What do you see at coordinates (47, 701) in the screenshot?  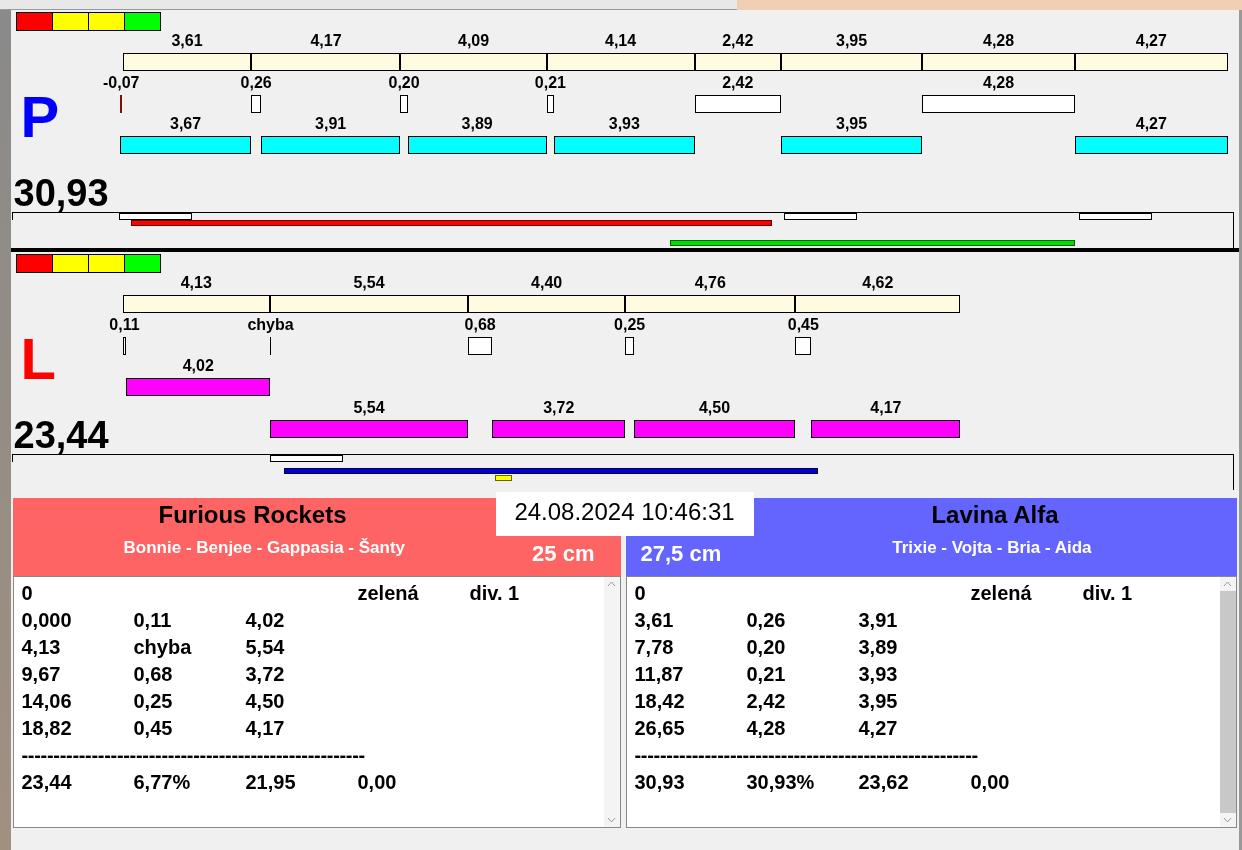 I see `log-cell-text: 14,06` at bounding box center [47, 701].